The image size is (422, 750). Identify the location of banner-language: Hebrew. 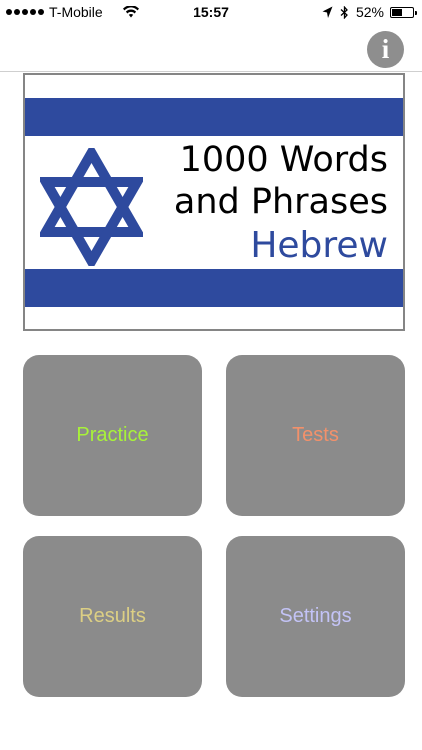
(319, 245).